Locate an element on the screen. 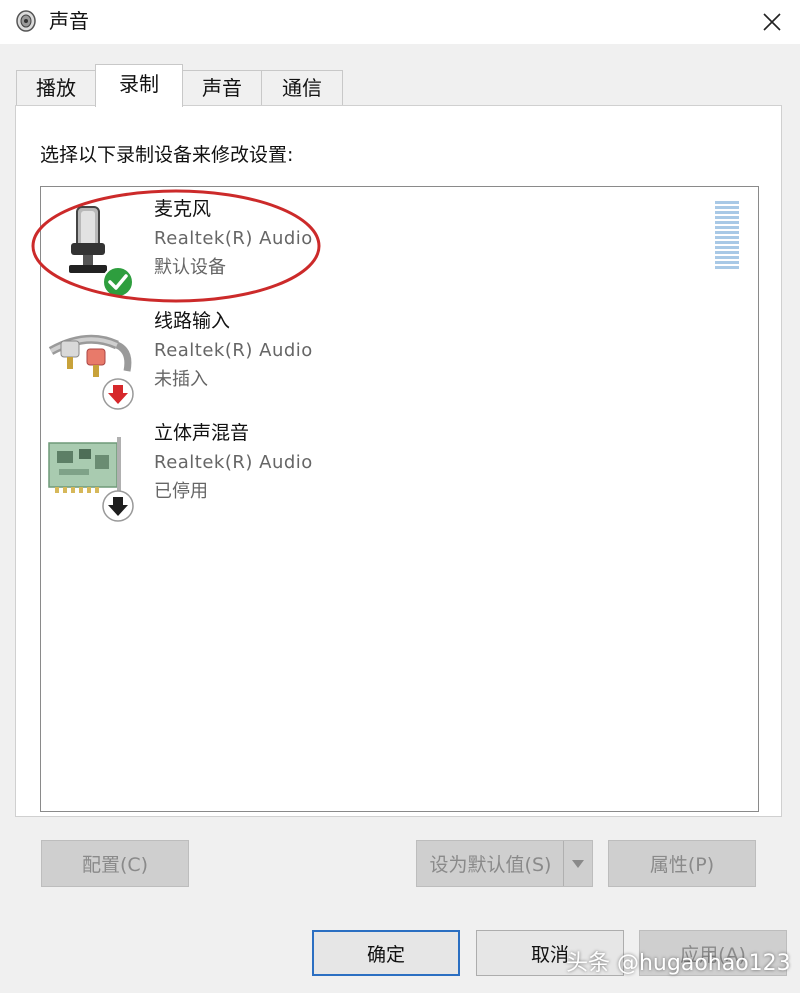 Image resolution: width=800 pixels, height=993 pixels. device-item-line-in: 线路输入 Realtek(R) Audio 未插入 is located at coordinates (399, 354).